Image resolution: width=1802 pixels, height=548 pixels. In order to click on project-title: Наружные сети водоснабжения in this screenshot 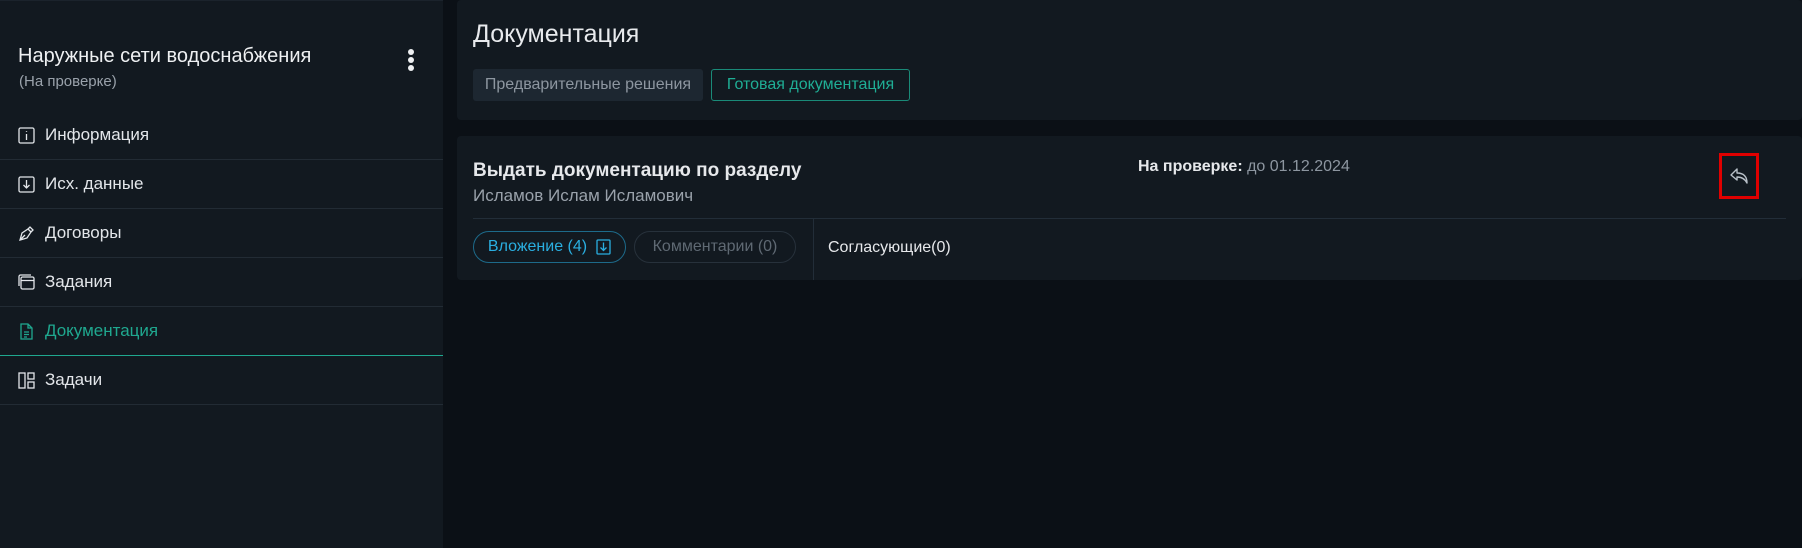, I will do `click(165, 56)`.